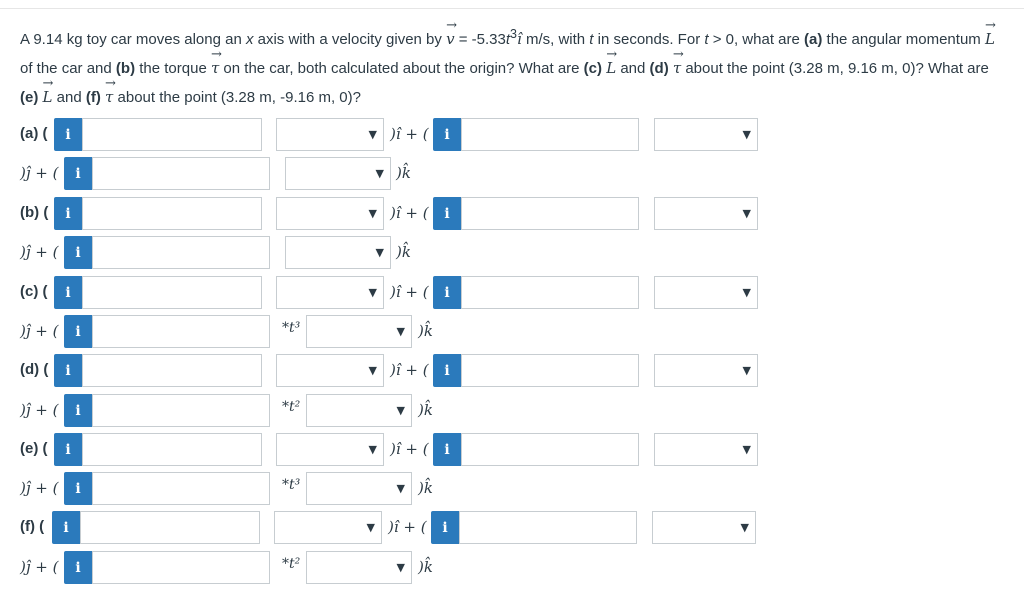 This screenshot has width=1024, height=594. I want to click on part-a-label: (a) (, so click(34, 133).